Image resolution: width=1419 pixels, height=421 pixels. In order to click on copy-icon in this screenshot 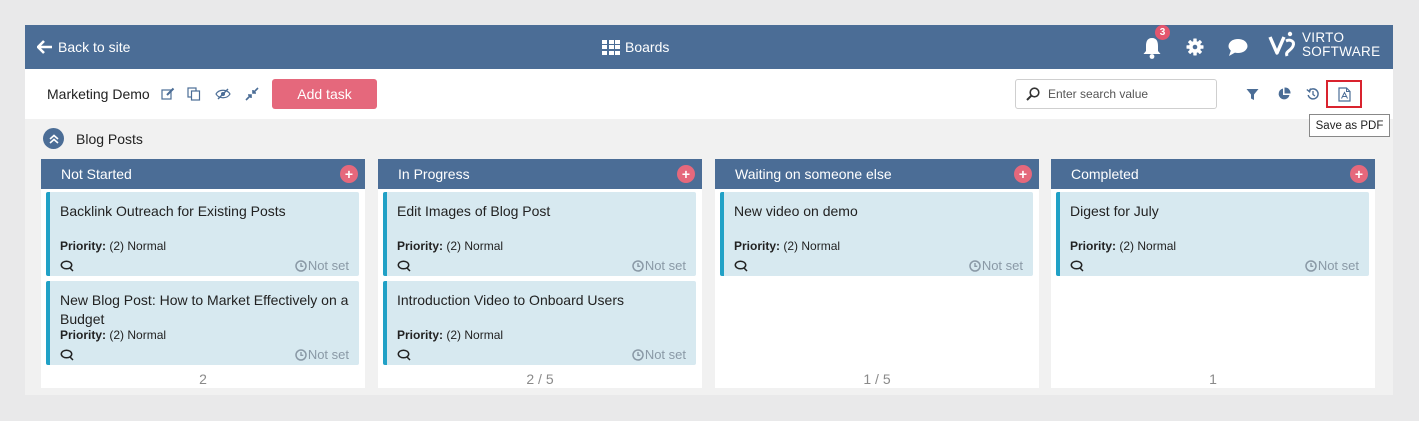, I will do `click(194, 94)`.